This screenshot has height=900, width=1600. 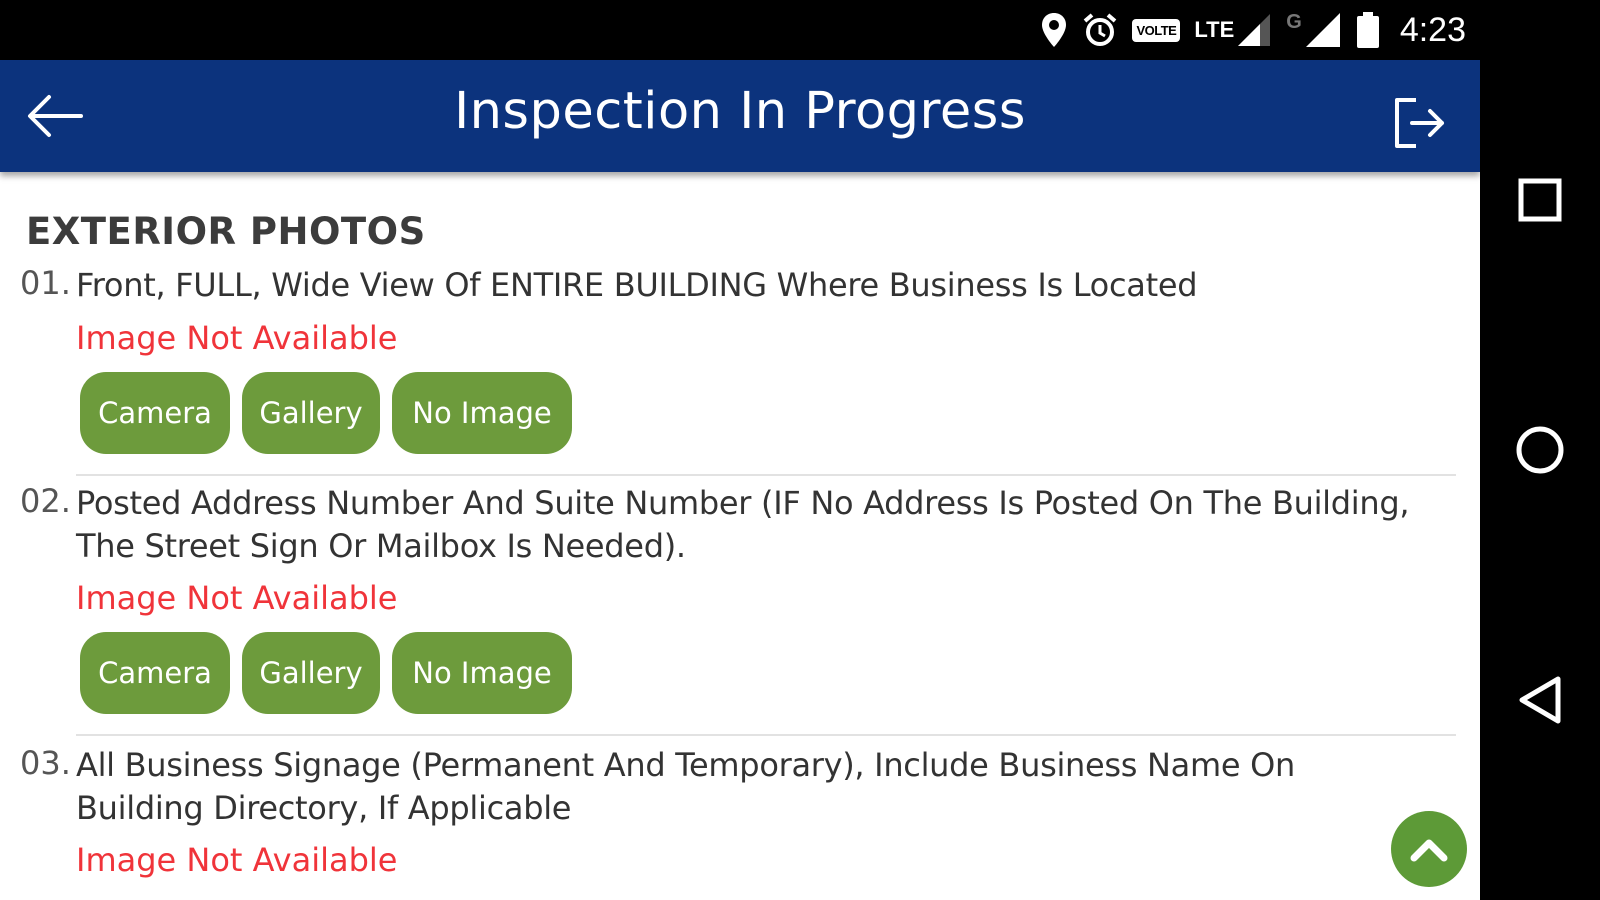 What do you see at coordinates (1054, 30) in the screenshot?
I see `location-icon` at bounding box center [1054, 30].